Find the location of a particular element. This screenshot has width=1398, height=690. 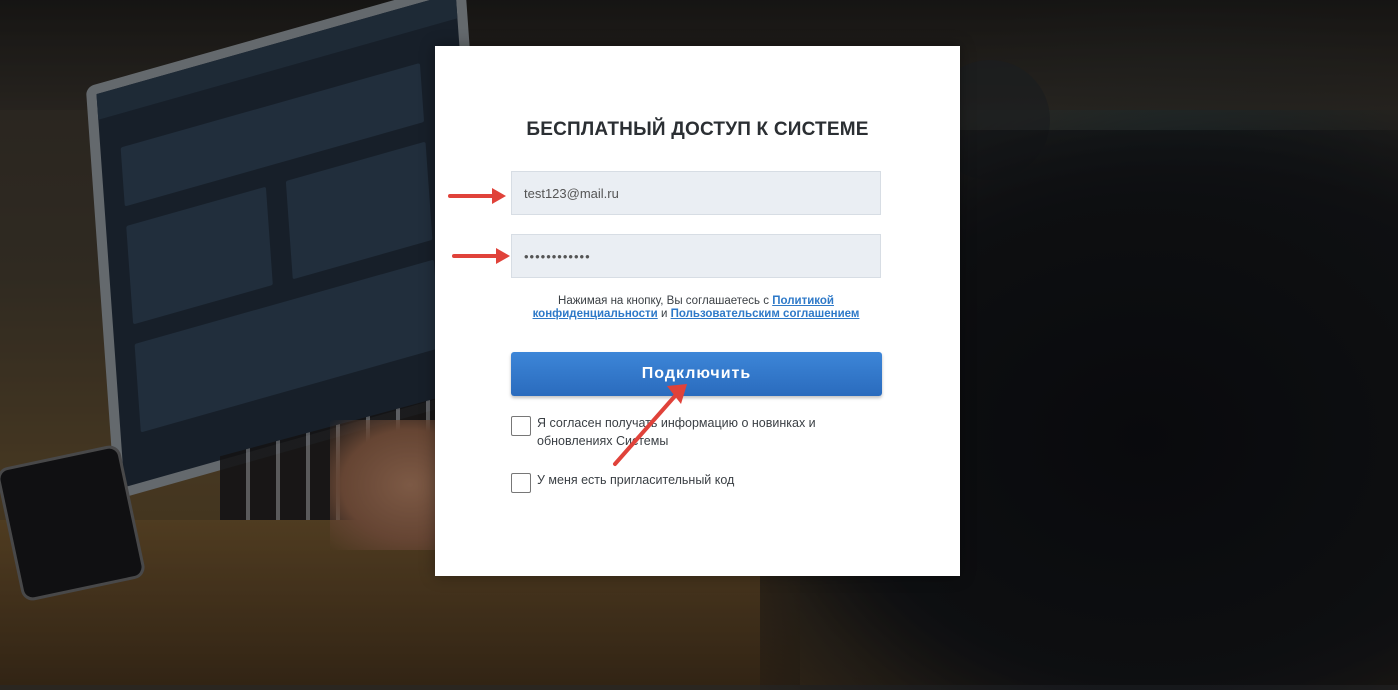

terms-link: Пользовательским соглашением is located at coordinates (765, 314).